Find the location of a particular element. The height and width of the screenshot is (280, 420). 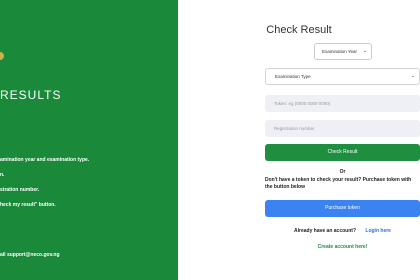

instruction-item: heck my result" button. is located at coordinates (28, 205).